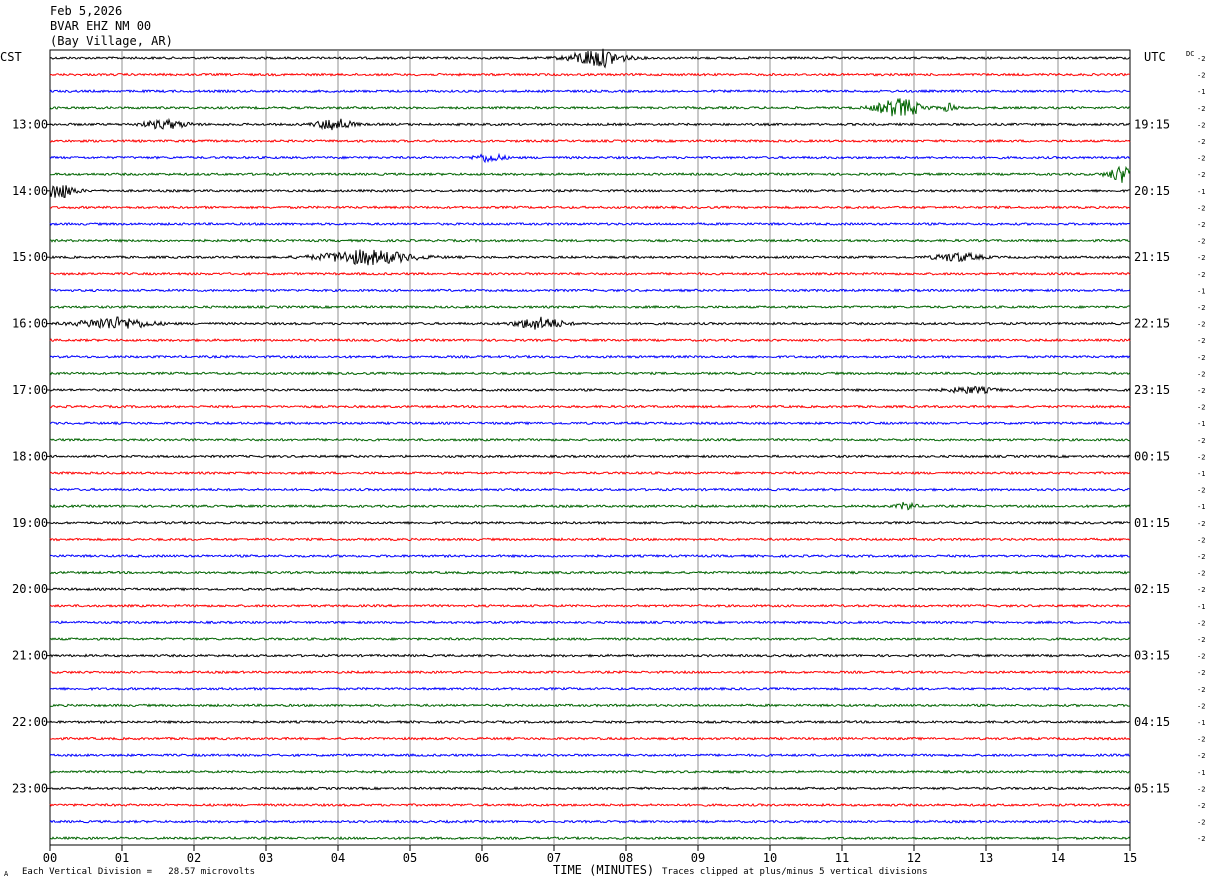 This screenshot has width=1210, height=886. What do you see at coordinates (698, 858) in the screenshot?
I see `x-tick-label: 09` at bounding box center [698, 858].